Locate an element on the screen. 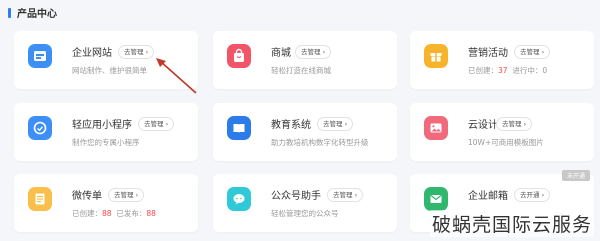 This screenshot has width=600, height=241. card-title: 商城 is located at coordinates (281, 53).